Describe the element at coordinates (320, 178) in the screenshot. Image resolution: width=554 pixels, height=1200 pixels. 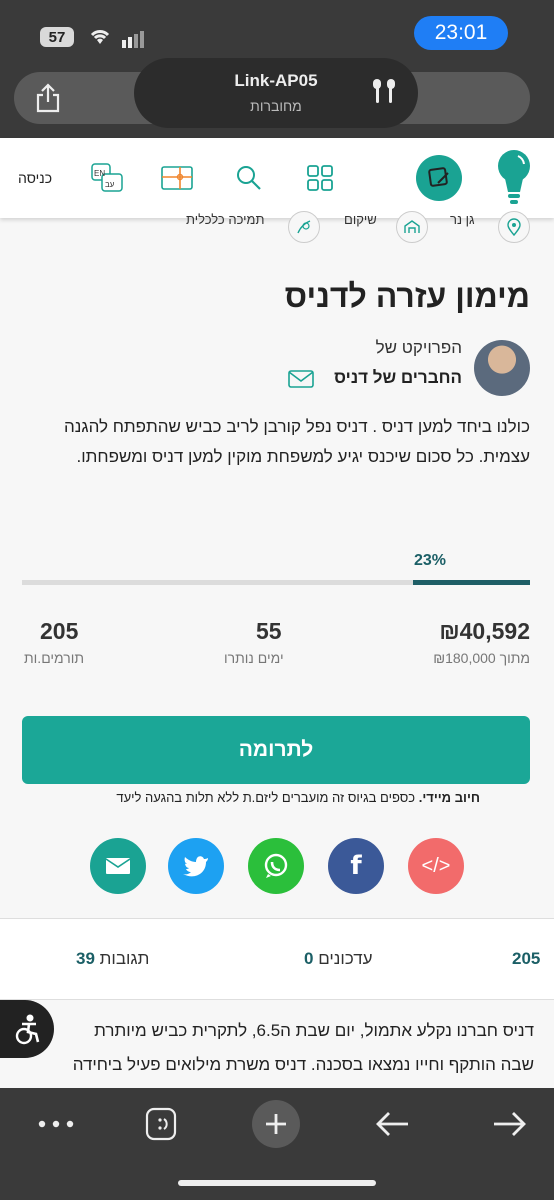
I see `grid-menu-icon` at that location.